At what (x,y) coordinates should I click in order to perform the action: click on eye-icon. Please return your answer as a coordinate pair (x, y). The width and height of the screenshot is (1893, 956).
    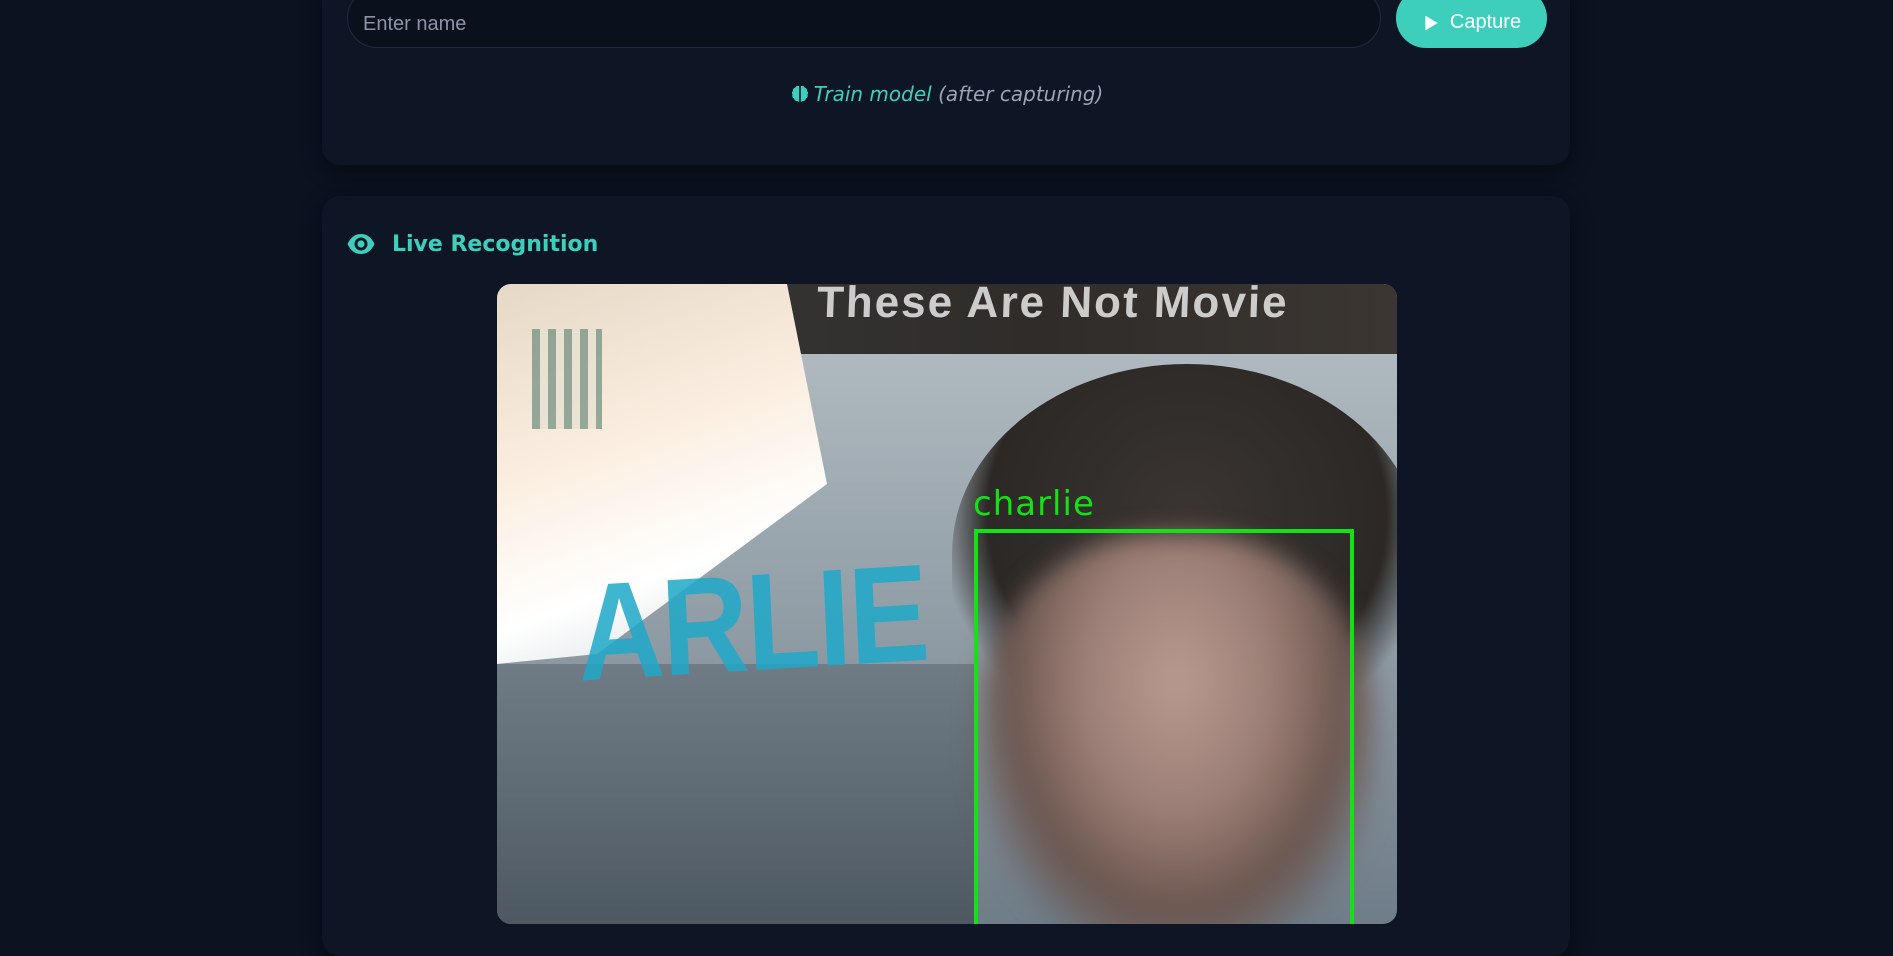
    Looking at the image, I should click on (361, 244).